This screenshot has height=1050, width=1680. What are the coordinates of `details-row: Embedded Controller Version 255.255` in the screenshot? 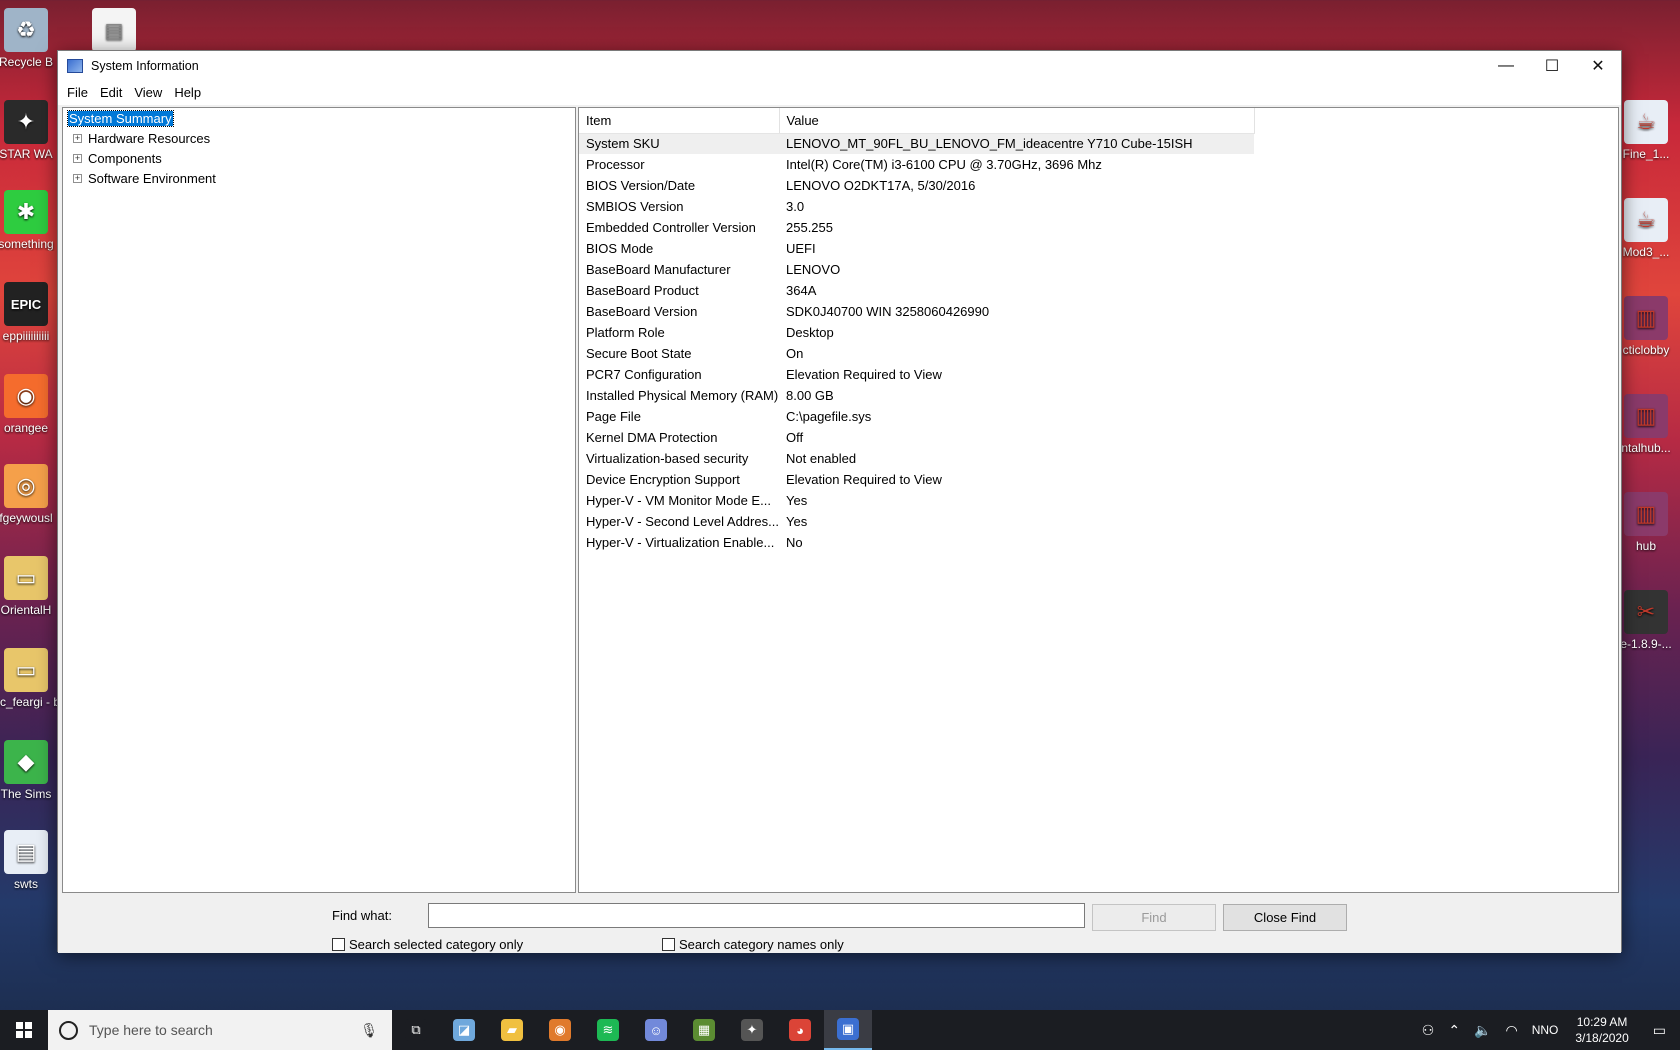 It's located at (916, 227).